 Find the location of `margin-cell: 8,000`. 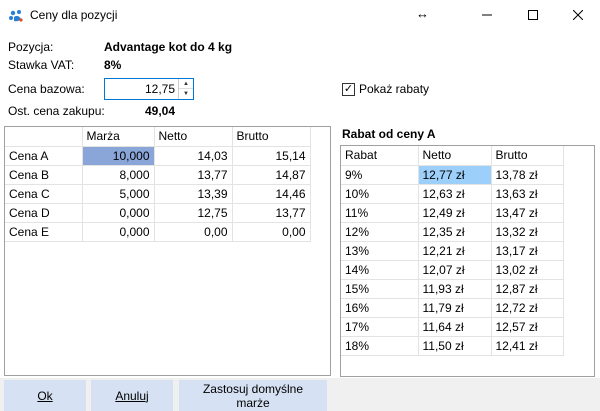

margin-cell: 8,000 is located at coordinates (118, 175).